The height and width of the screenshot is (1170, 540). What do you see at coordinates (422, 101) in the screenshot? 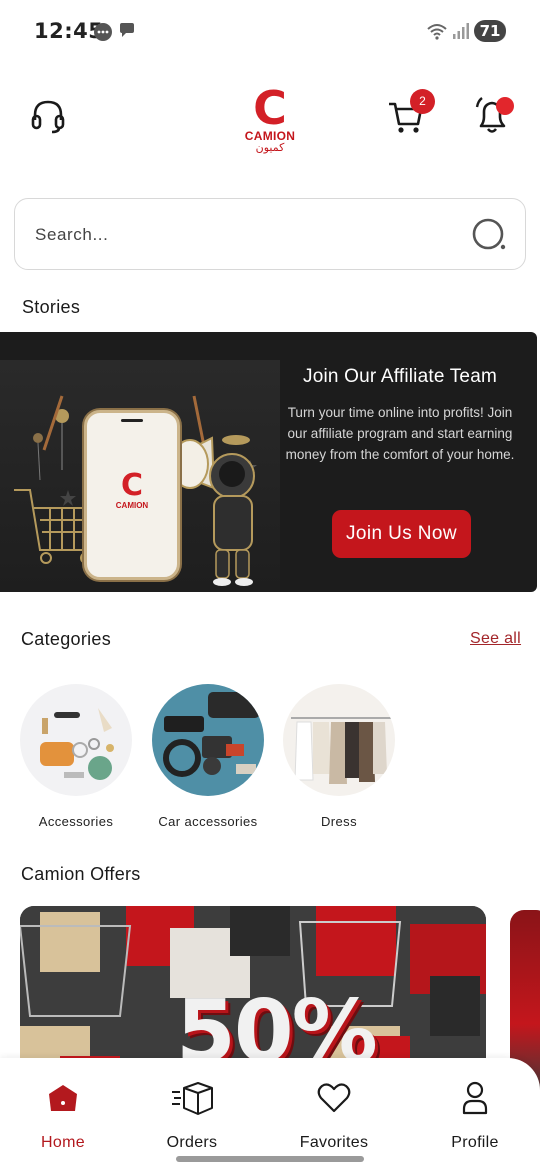
I see `cart-count-badge: 2` at bounding box center [422, 101].